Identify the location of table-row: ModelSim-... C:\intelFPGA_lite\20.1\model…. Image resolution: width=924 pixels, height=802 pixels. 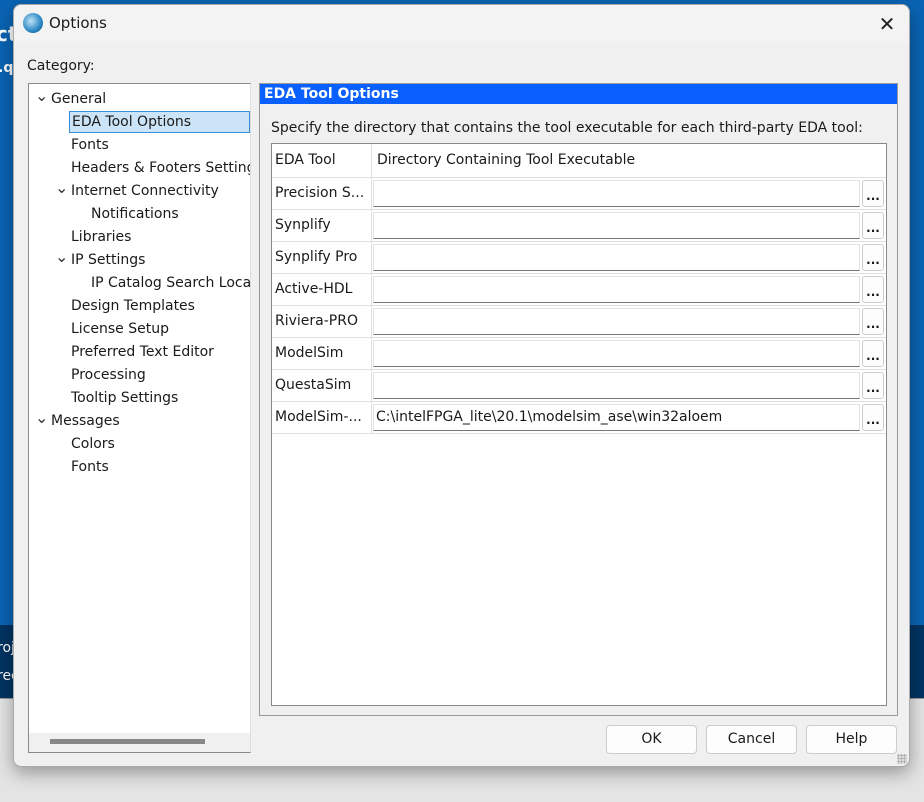
(579, 418).